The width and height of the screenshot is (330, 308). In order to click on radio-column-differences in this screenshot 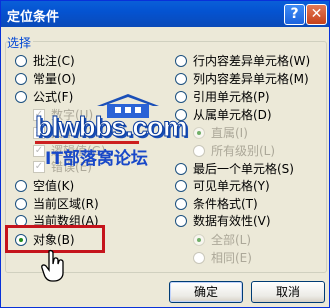, I will do `click(181, 79)`.